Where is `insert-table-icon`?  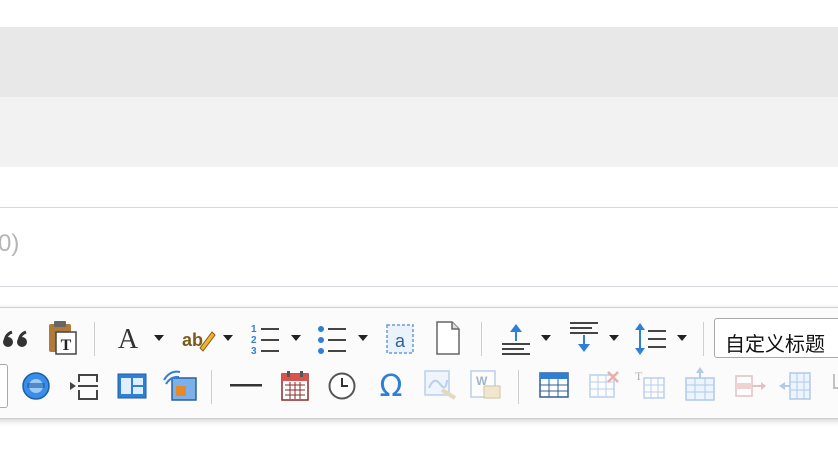
insert-table-icon is located at coordinates (554, 385).